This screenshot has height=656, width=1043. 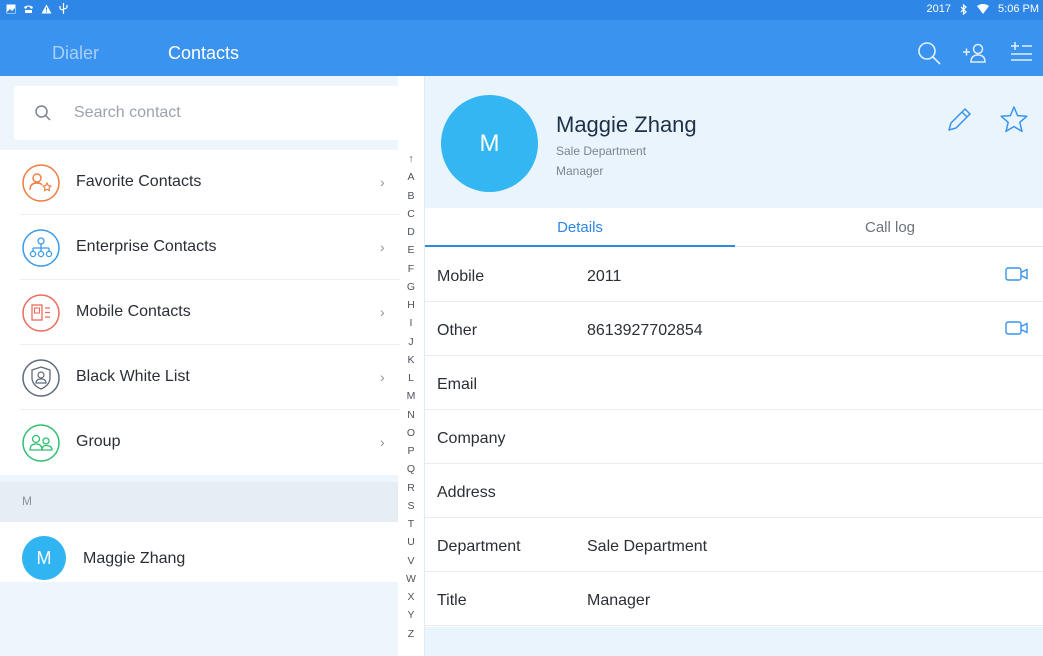 I want to click on field-label: Other, so click(x=457, y=330).